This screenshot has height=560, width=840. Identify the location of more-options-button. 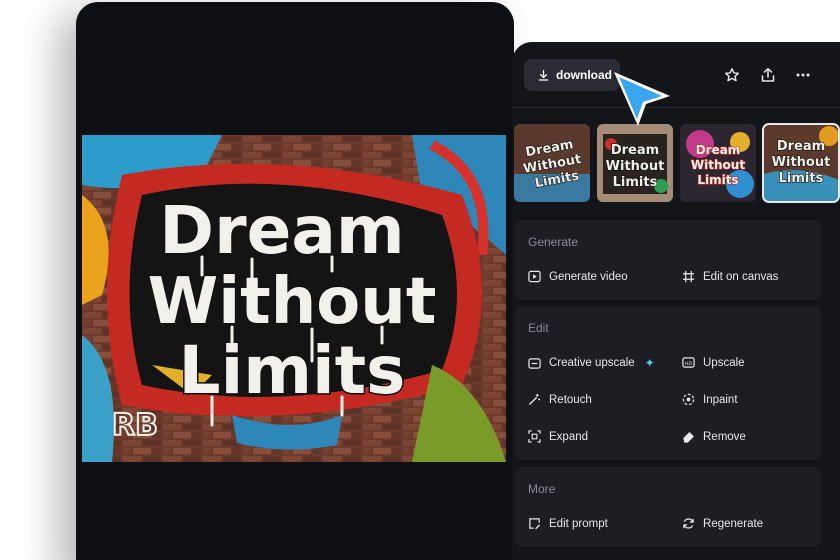
(803, 75).